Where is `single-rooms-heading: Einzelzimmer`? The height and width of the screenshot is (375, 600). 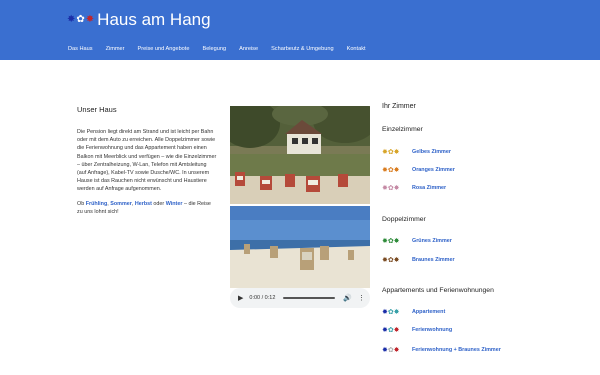 single-rooms-heading: Einzelzimmer is located at coordinates (402, 129).